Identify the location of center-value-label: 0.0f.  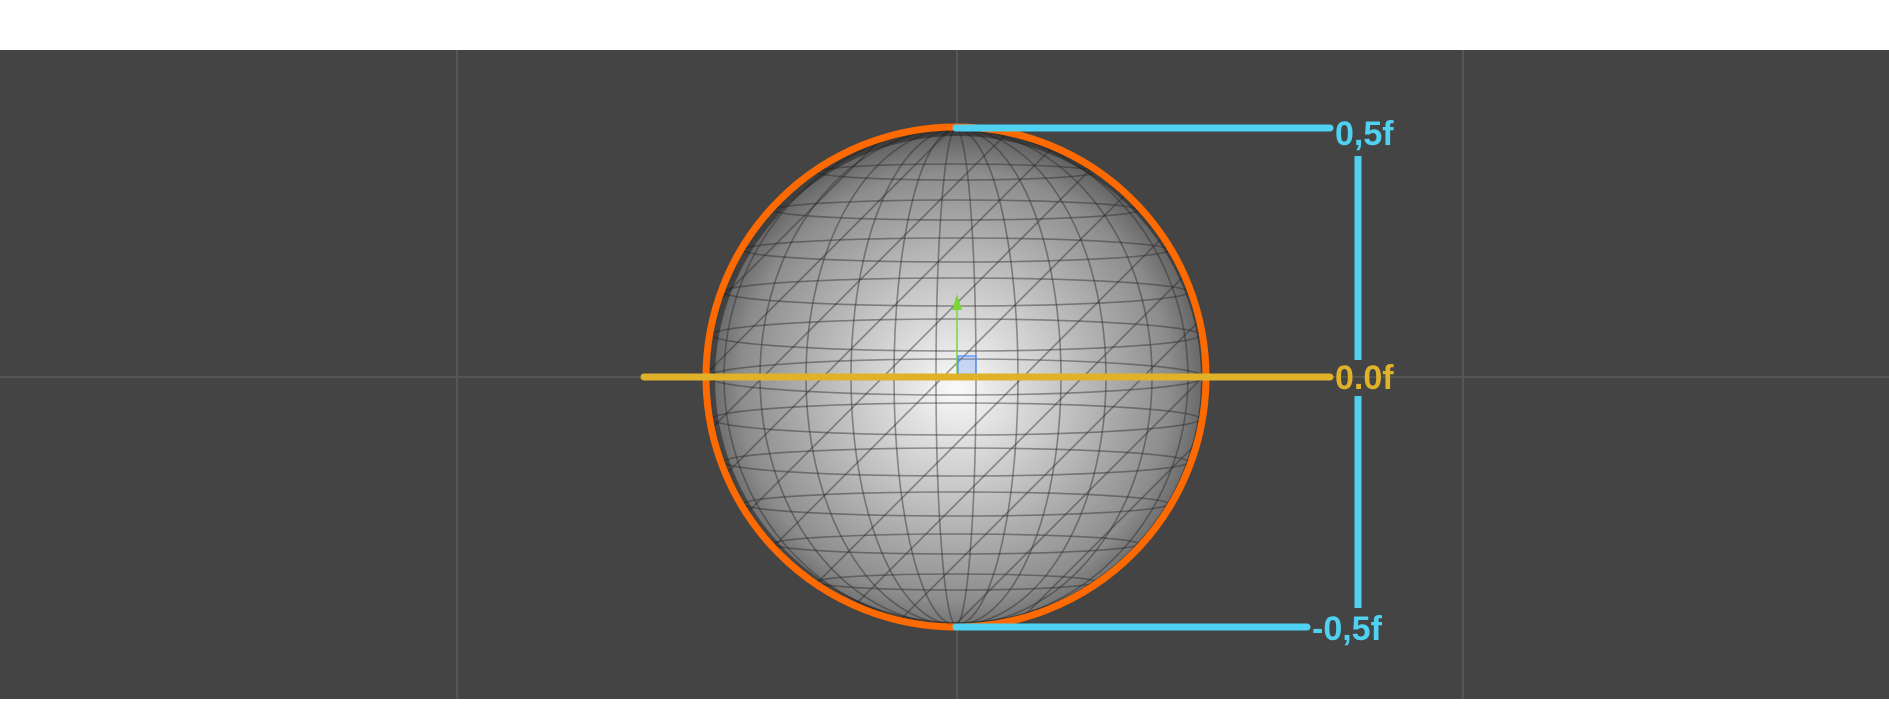
(1364, 378).